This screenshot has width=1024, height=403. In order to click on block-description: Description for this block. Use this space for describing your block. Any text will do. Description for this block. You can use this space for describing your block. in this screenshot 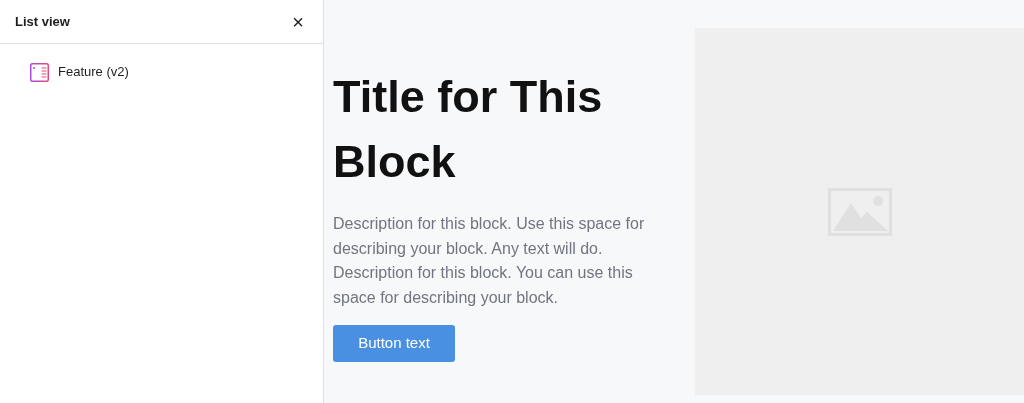, I will do `click(489, 261)`.